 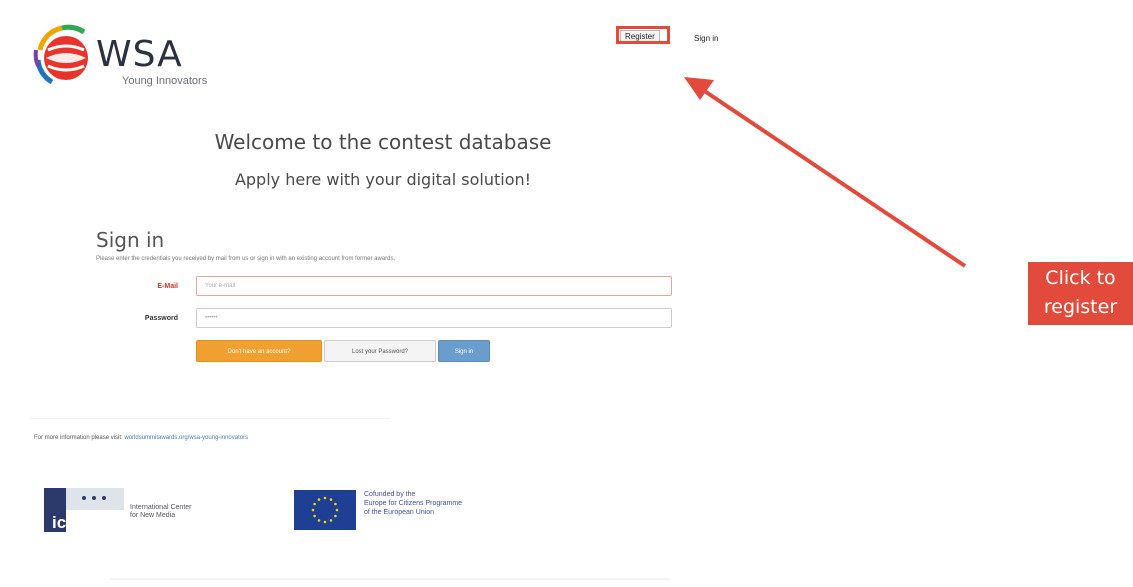 What do you see at coordinates (390, 494) in the screenshot?
I see `eu-text-line1: Cofunded by the` at bounding box center [390, 494].